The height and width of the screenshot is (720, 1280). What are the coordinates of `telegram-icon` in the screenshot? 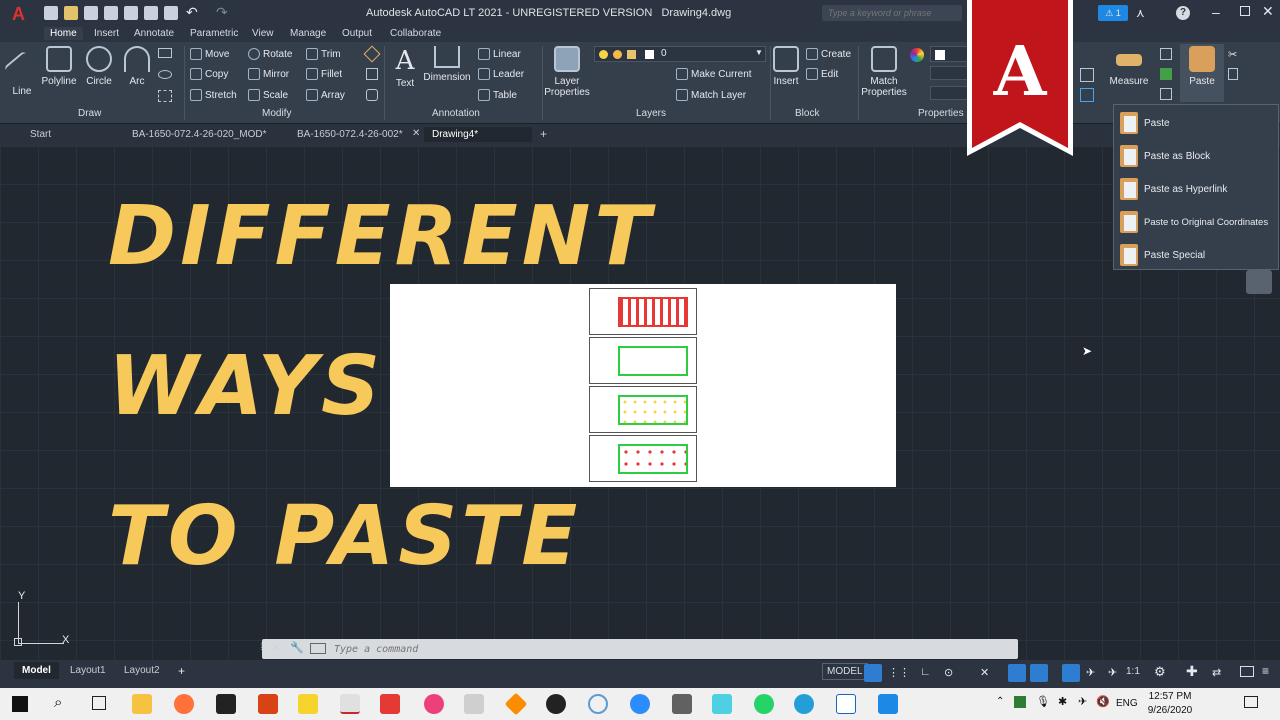 It's located at (804, 704).